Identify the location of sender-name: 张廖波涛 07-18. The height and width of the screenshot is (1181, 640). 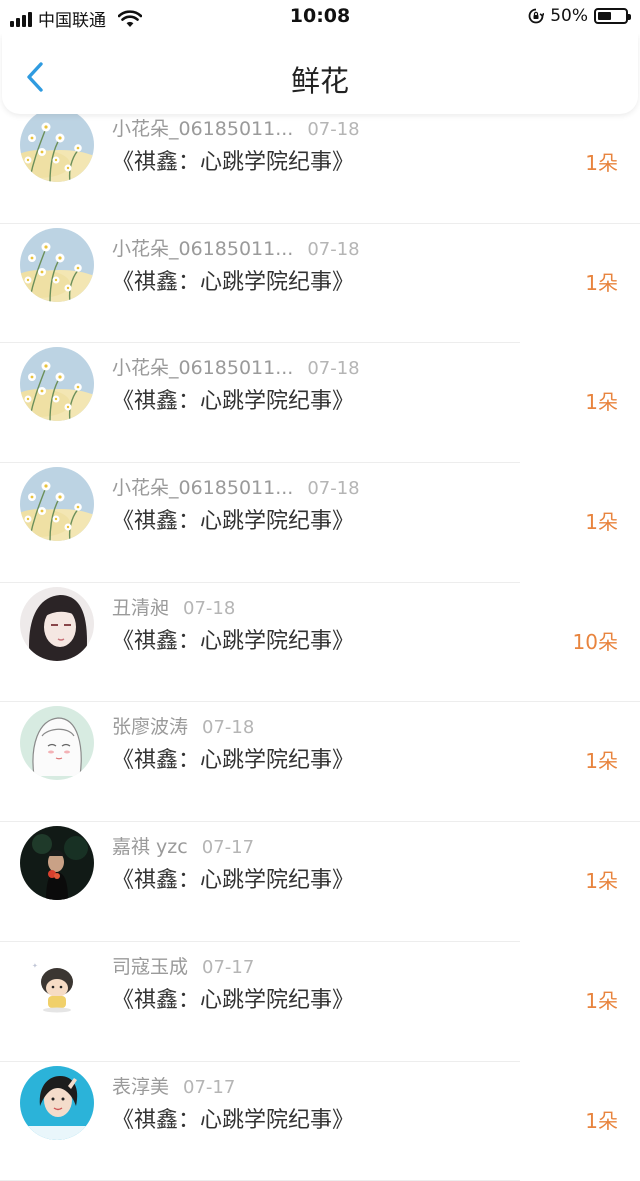
(183, 725).